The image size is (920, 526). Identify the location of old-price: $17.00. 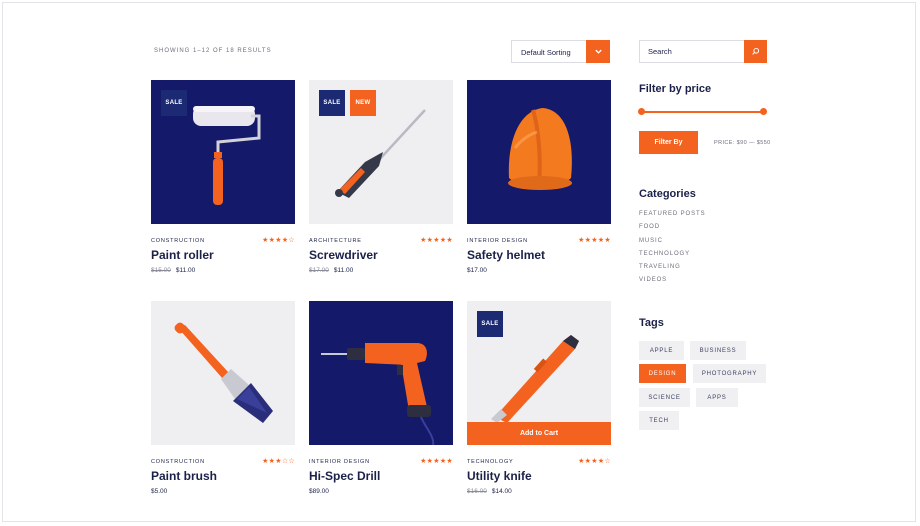
(319, 270).